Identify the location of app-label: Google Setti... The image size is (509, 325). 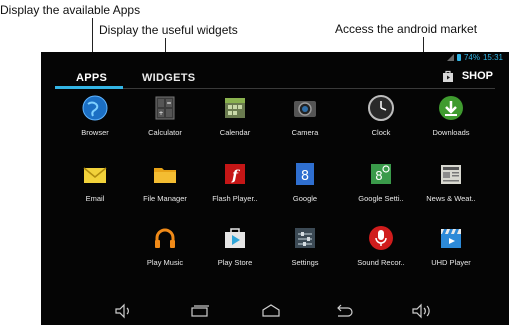
(381, 198).